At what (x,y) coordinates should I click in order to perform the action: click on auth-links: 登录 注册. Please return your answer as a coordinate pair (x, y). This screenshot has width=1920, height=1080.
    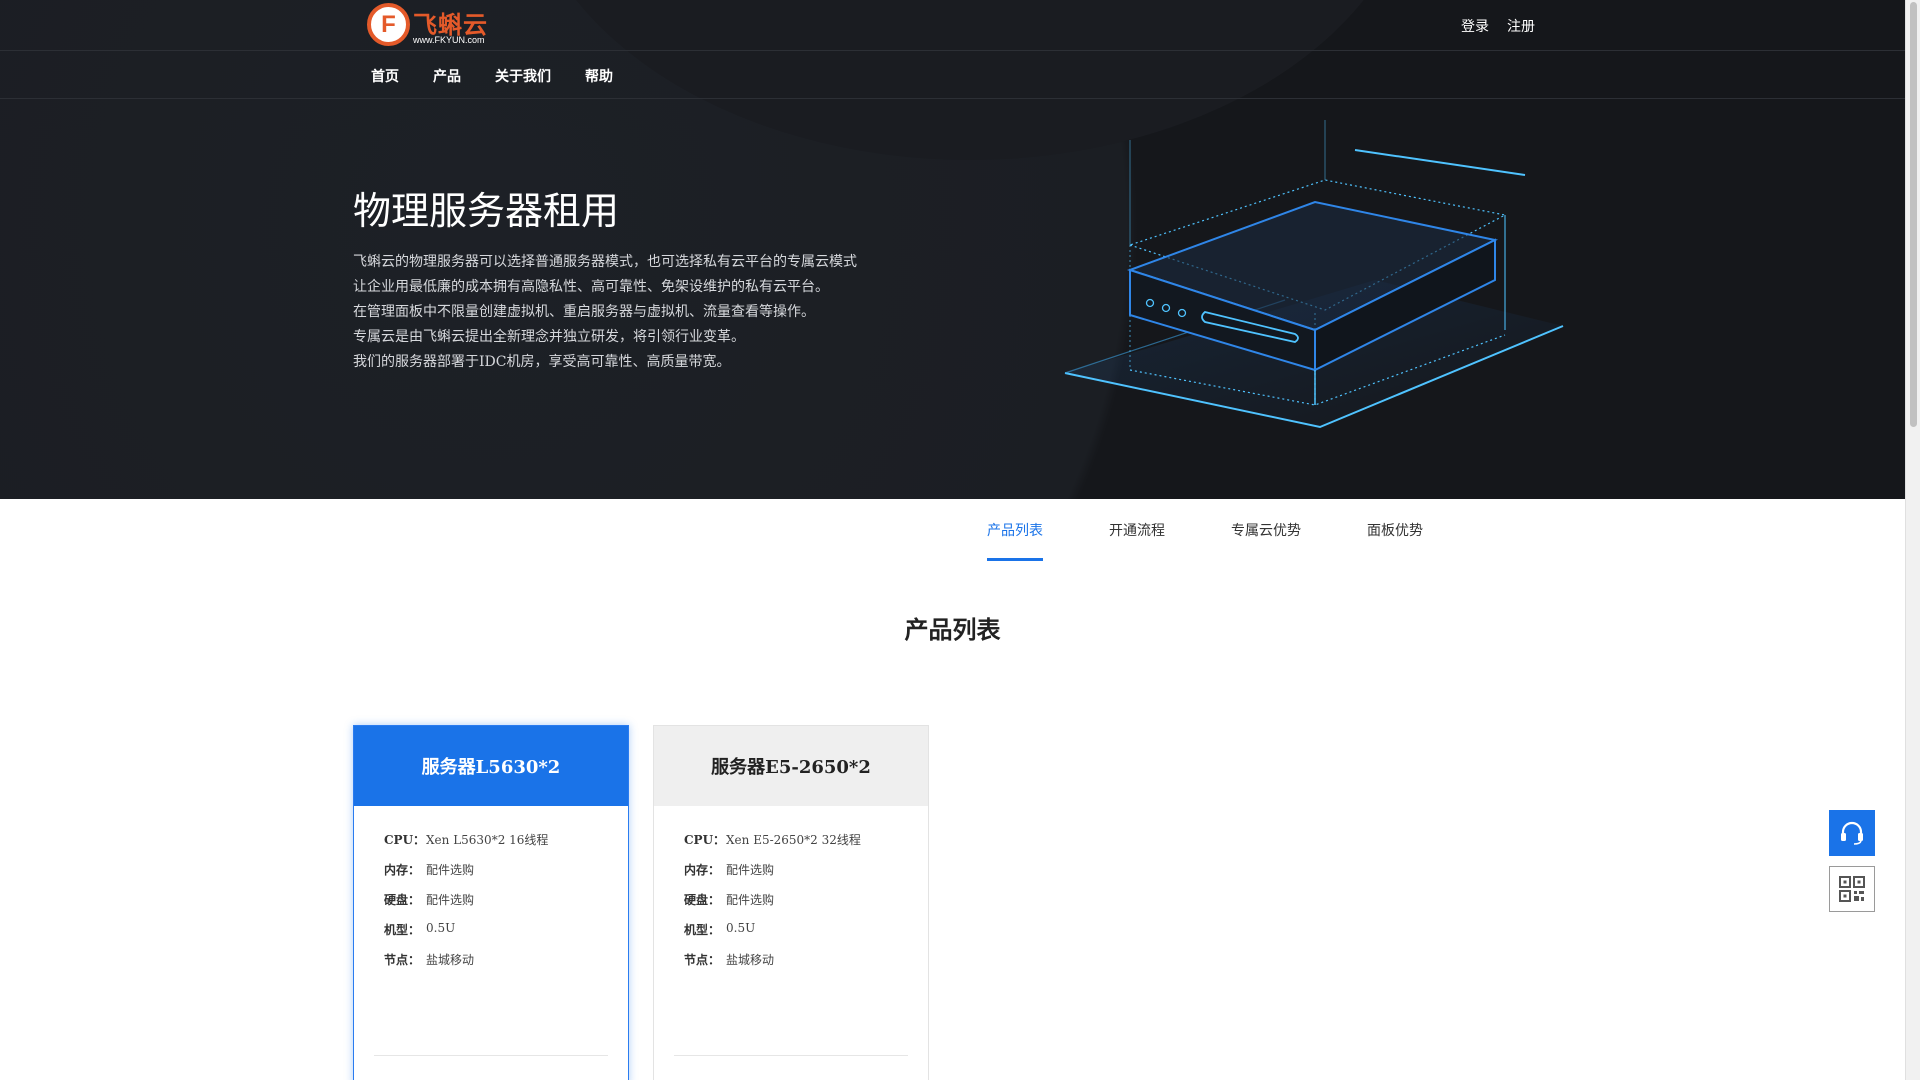
    Looking at the image, I should click on (1498, 26).